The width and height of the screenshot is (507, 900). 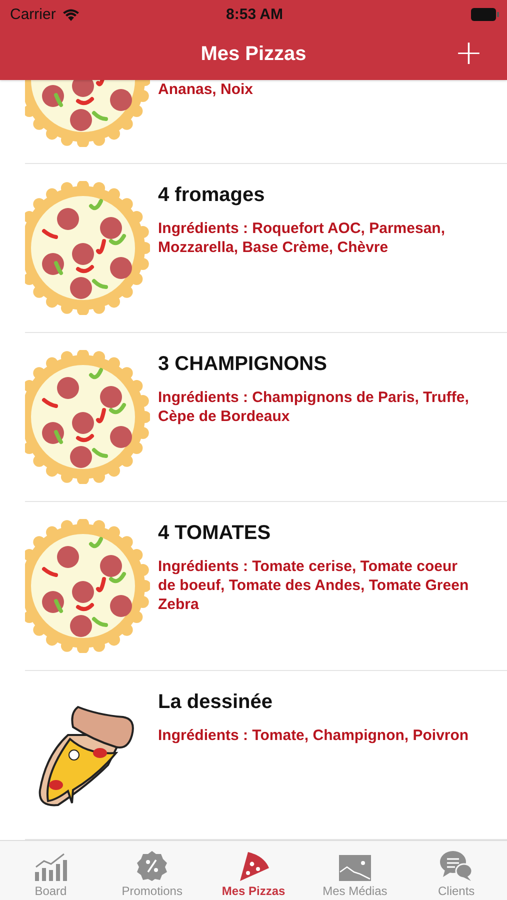 I want to click on wifi-icon, so click(x=71, y=14).